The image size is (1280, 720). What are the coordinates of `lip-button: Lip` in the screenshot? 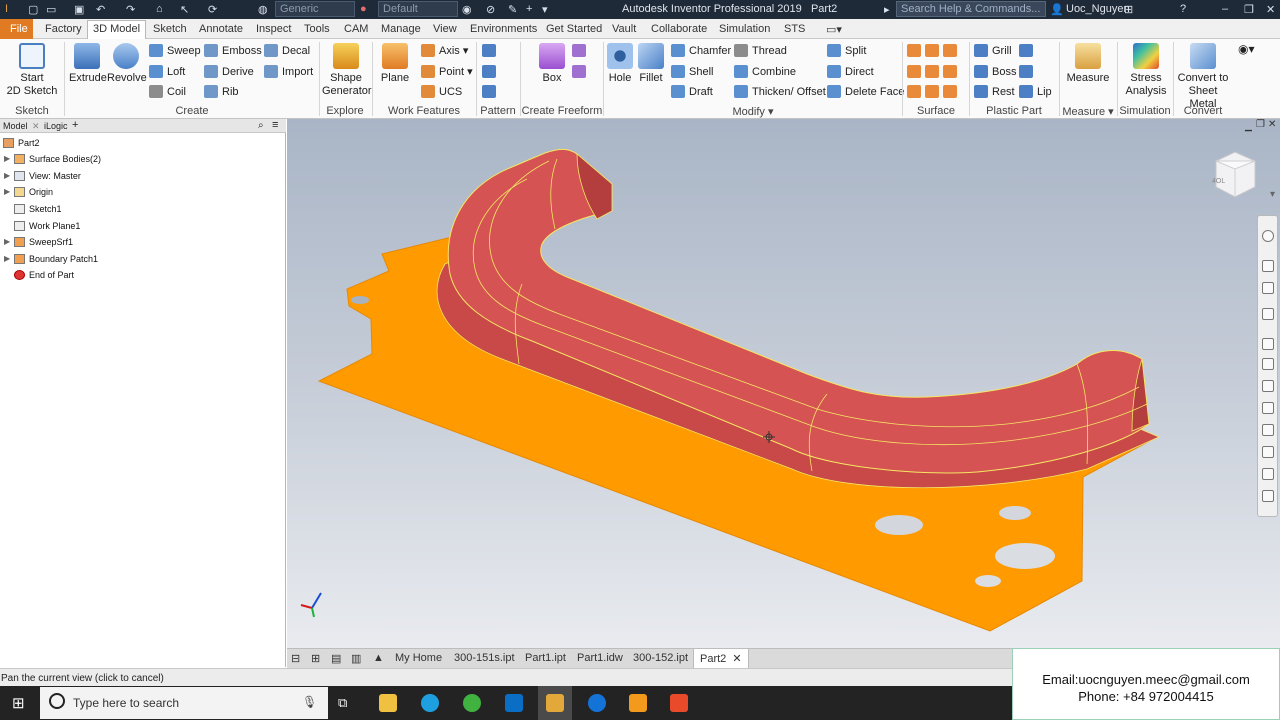 It's located at (1035, 91).